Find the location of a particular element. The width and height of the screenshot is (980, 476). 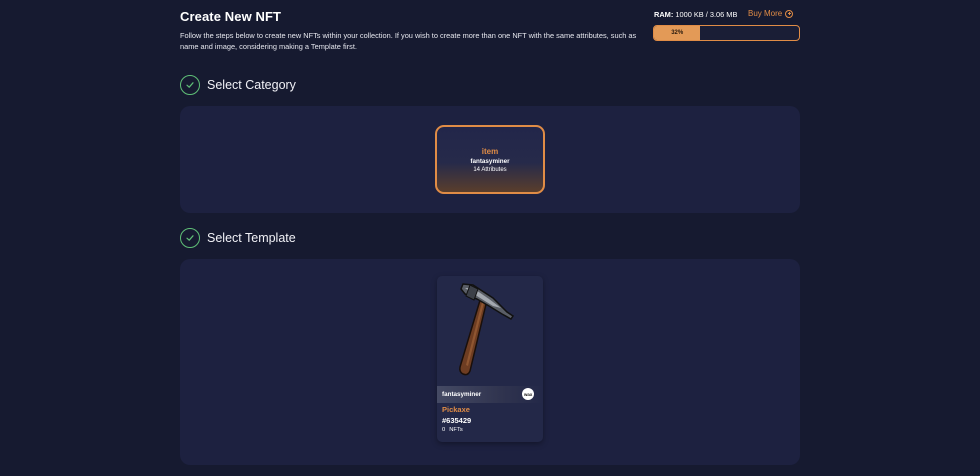

category-card-title: item is located at coordinates (490, 151).